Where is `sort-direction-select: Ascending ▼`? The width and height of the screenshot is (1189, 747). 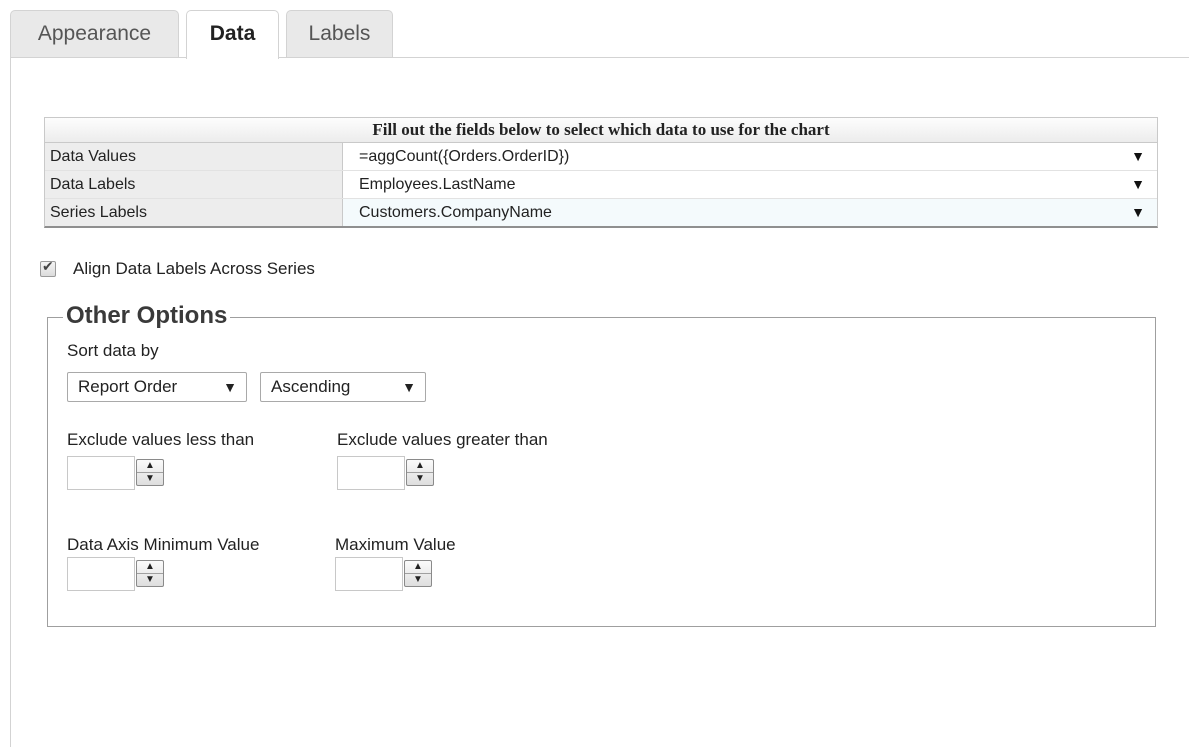 sort-direction-select: Ascending ▼ is located at coordinates (343, 387).